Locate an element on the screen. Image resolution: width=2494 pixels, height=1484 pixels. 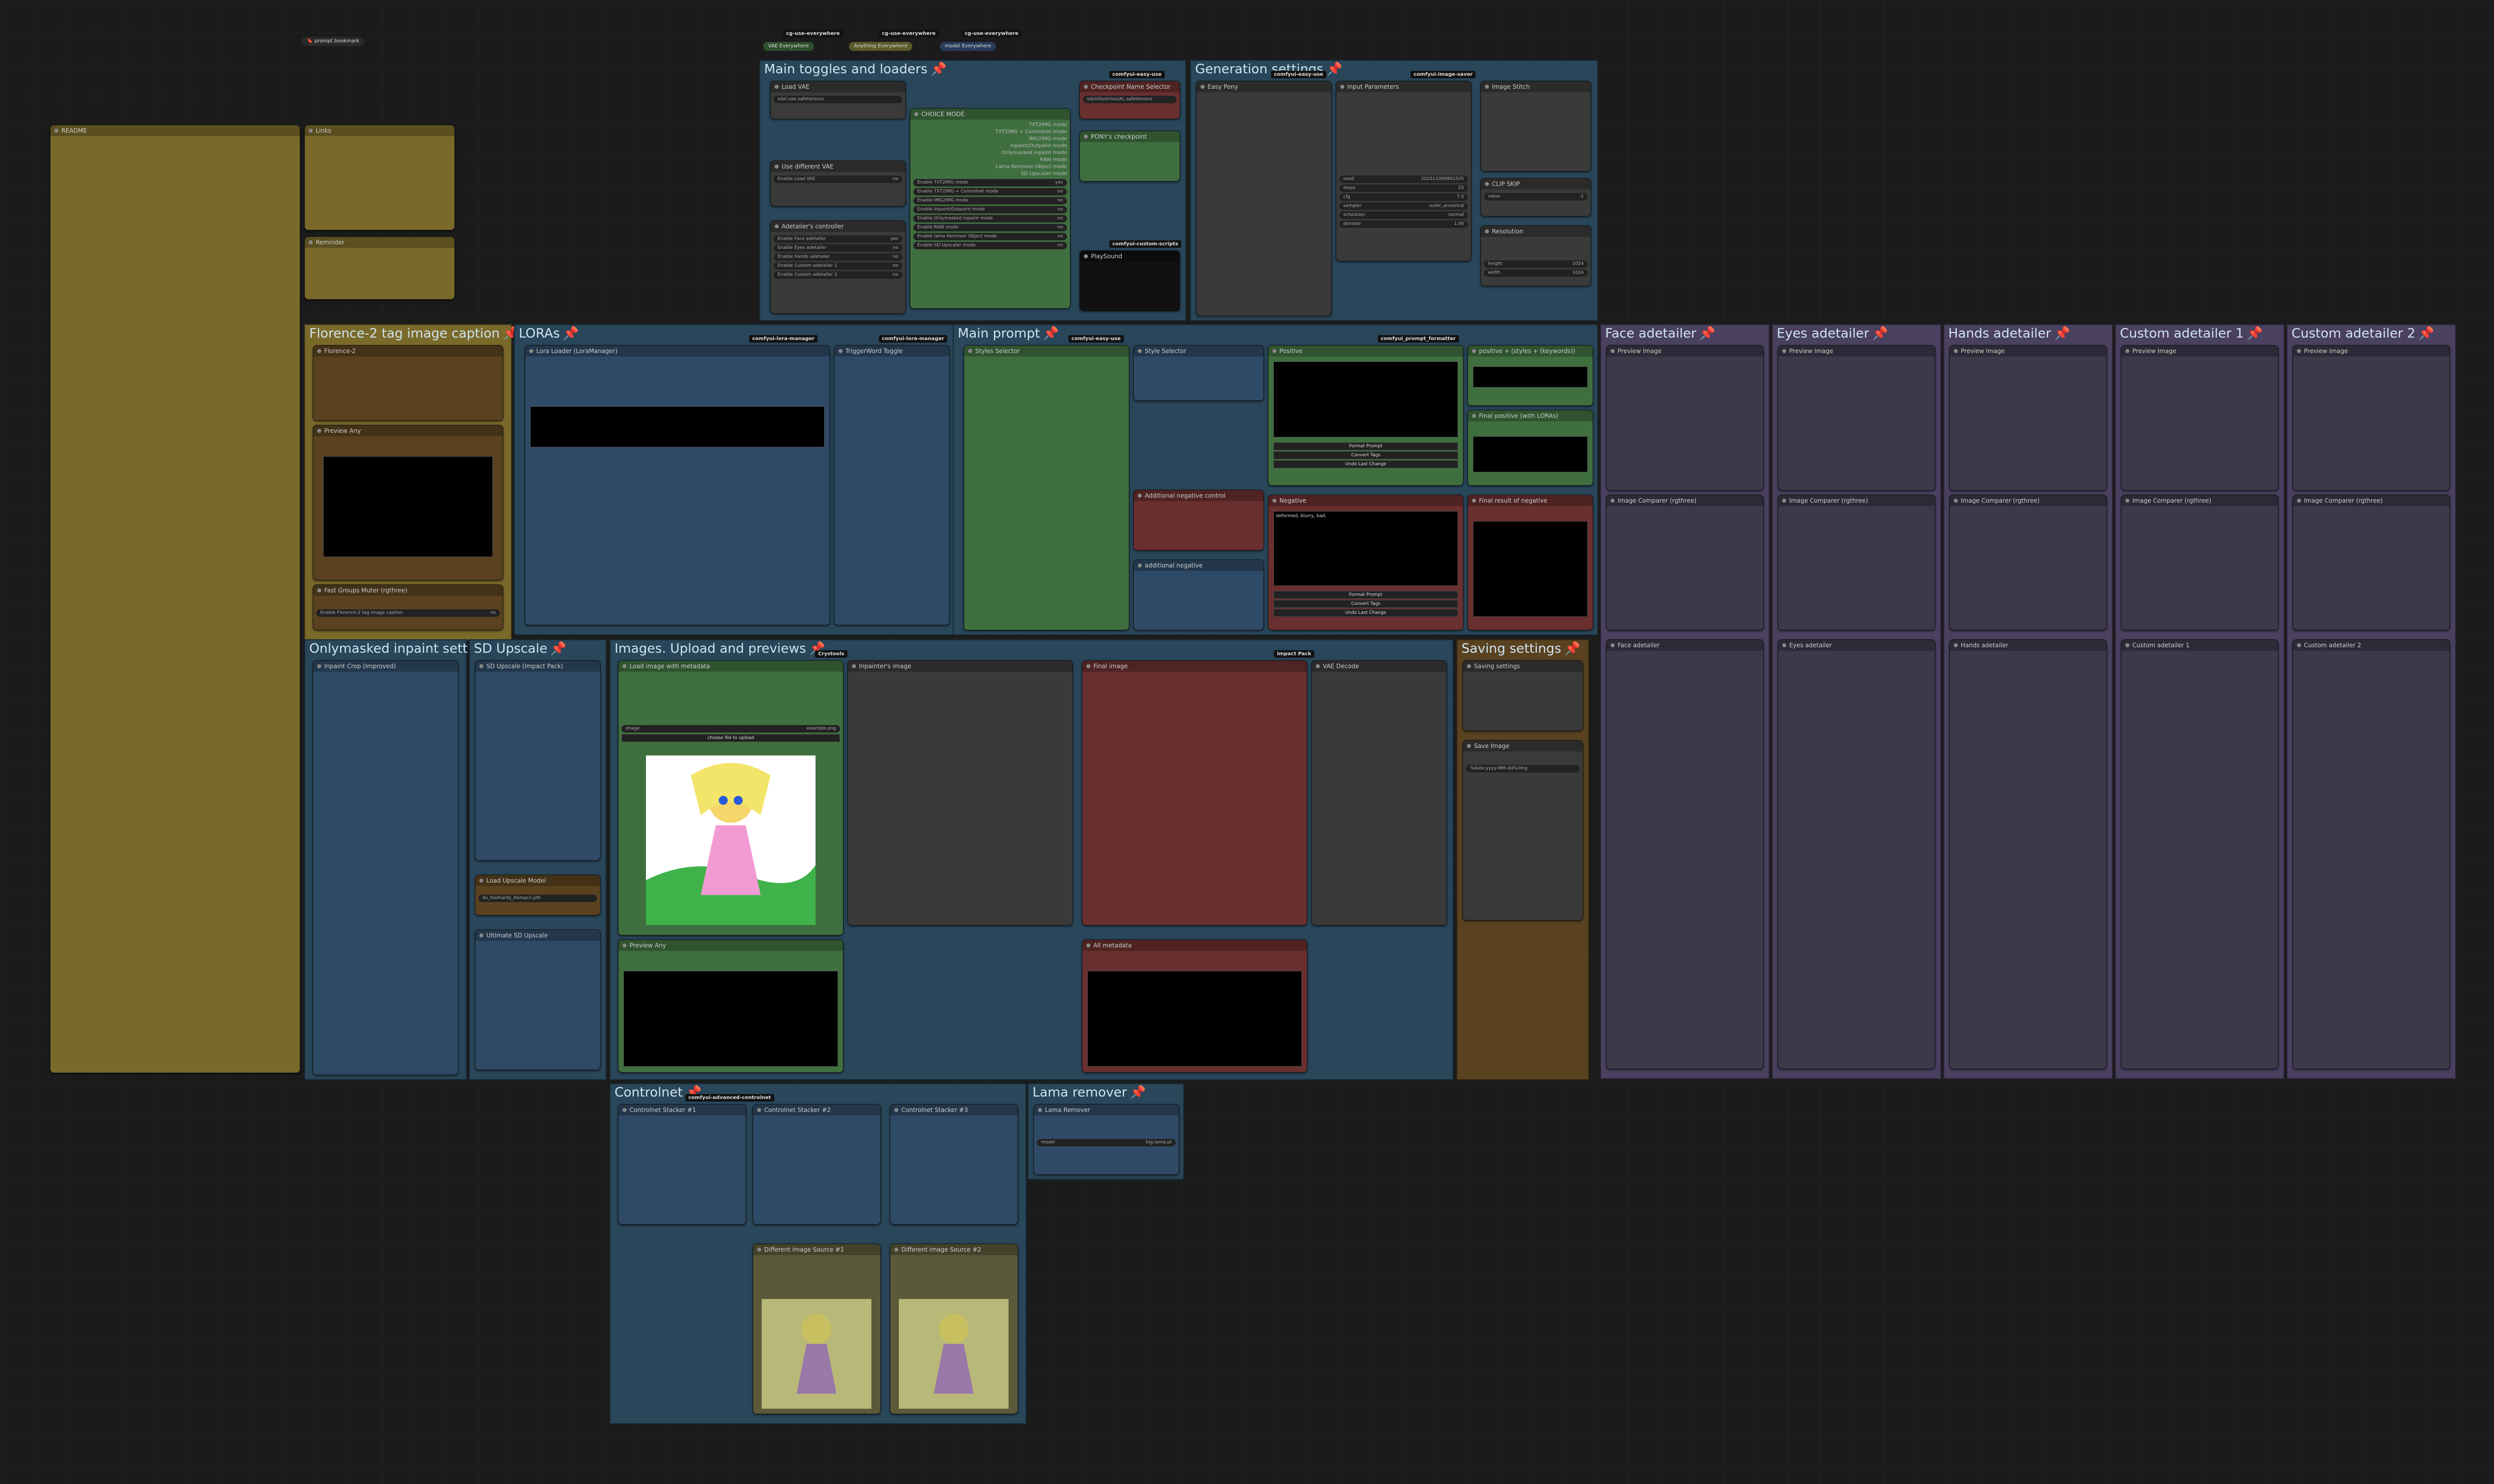
lama-node: Lama Remover model big-lama.pt is located at coordinates (1106, 1139).